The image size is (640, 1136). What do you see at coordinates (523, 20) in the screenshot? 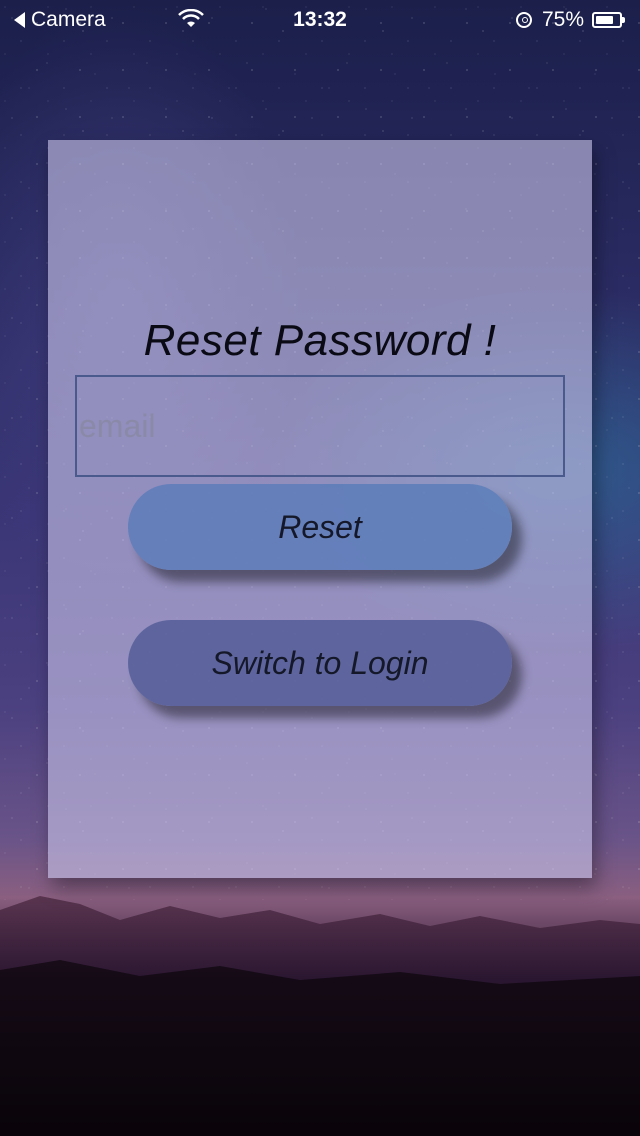
I see `orientation-lock-icon` at bounding box center [523, 20].